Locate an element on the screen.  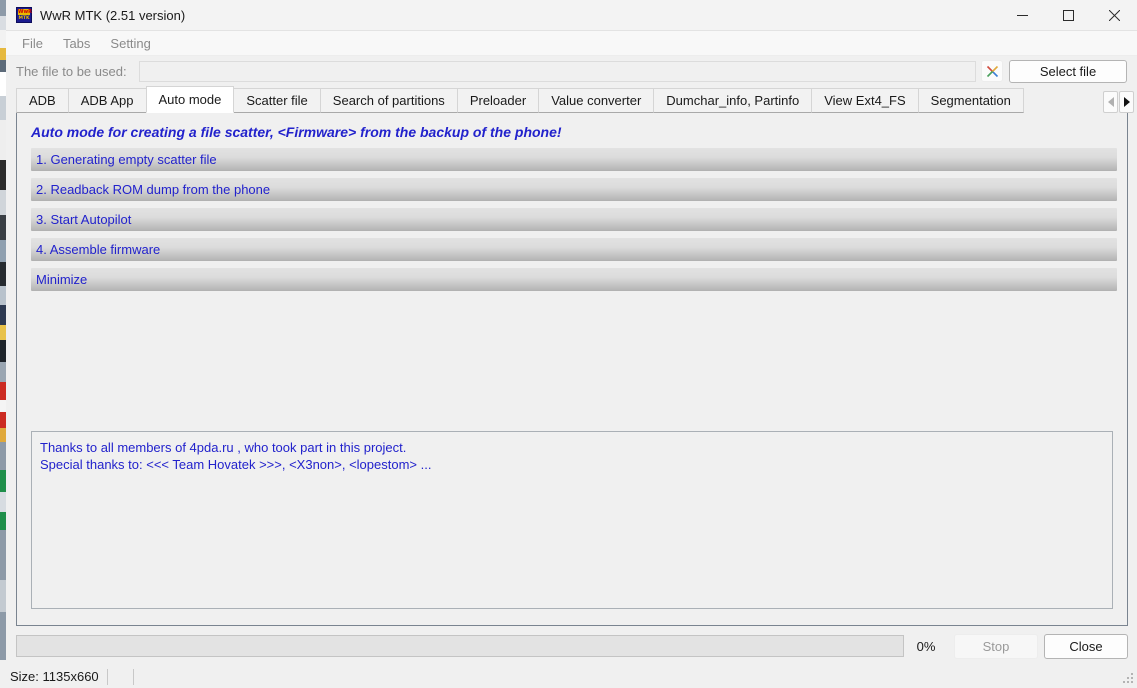
clear-file-button is located at coordinates (992, 71).